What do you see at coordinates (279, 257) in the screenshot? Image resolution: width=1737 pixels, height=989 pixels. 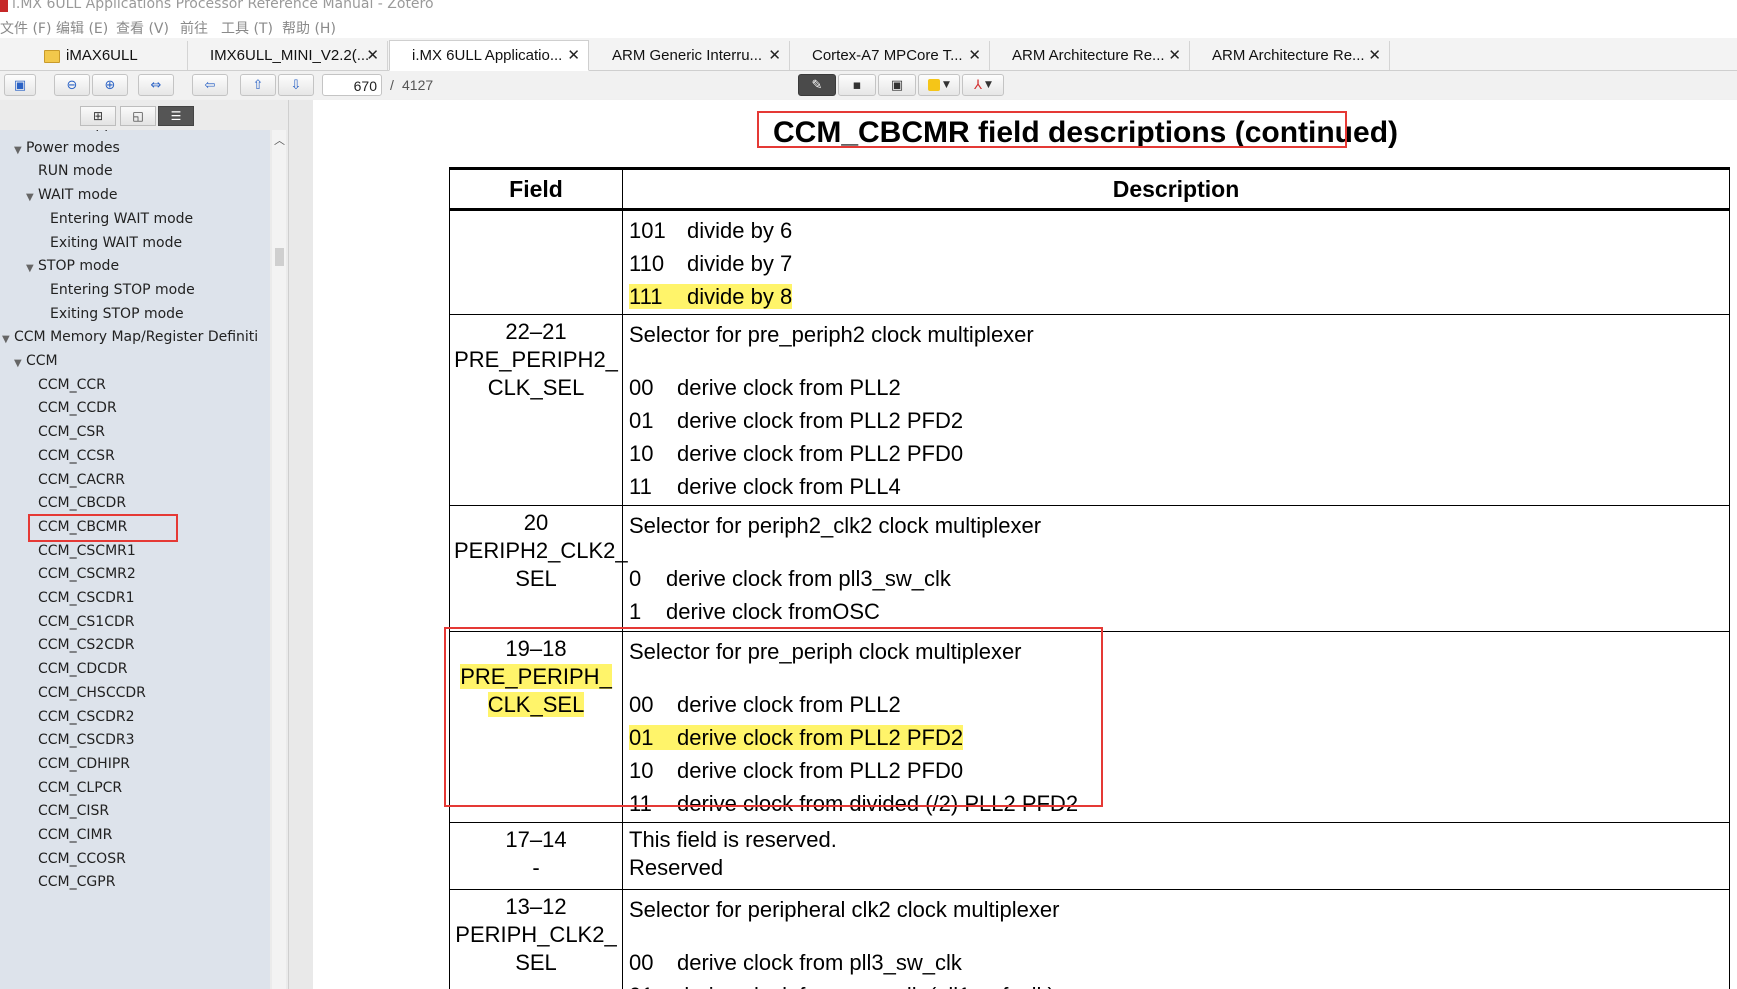 I see `scroll-thumb` at bounding box center [279, 257].